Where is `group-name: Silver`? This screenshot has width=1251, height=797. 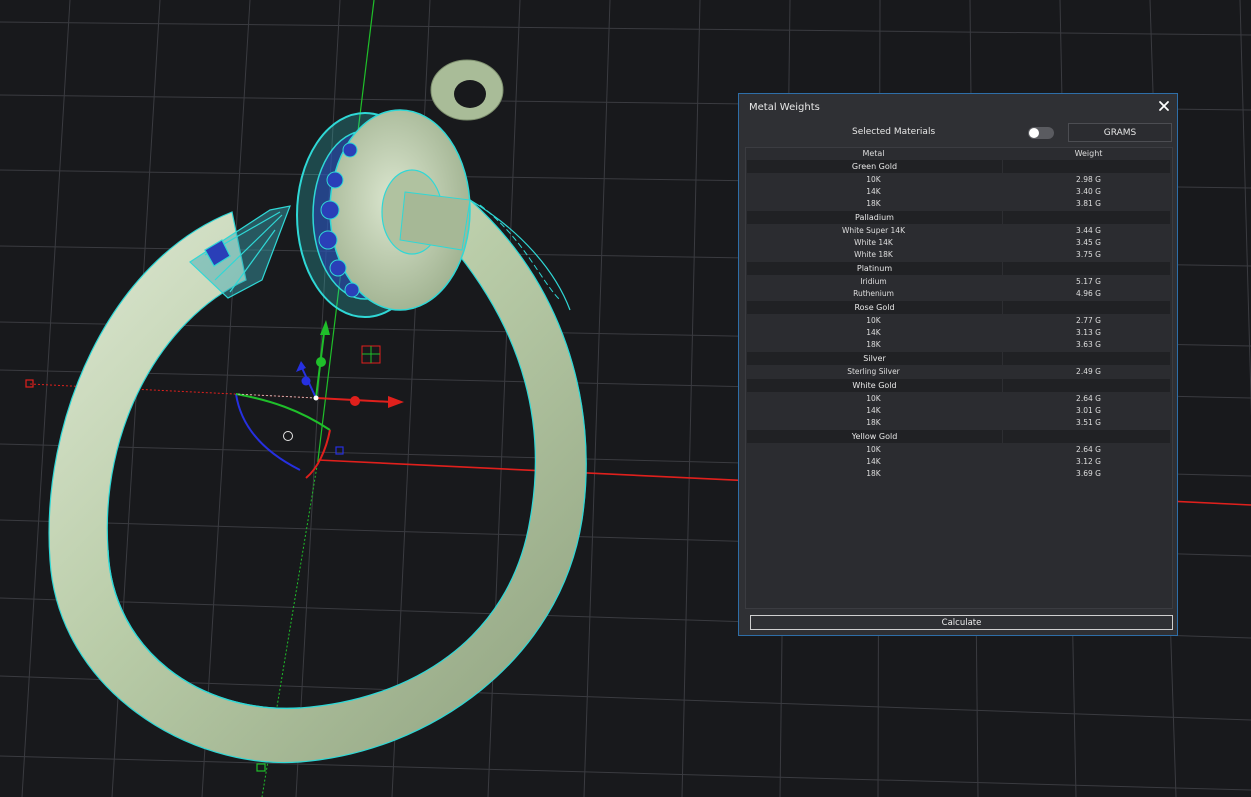
group-name: Silver is located at coordinates (874, 358).